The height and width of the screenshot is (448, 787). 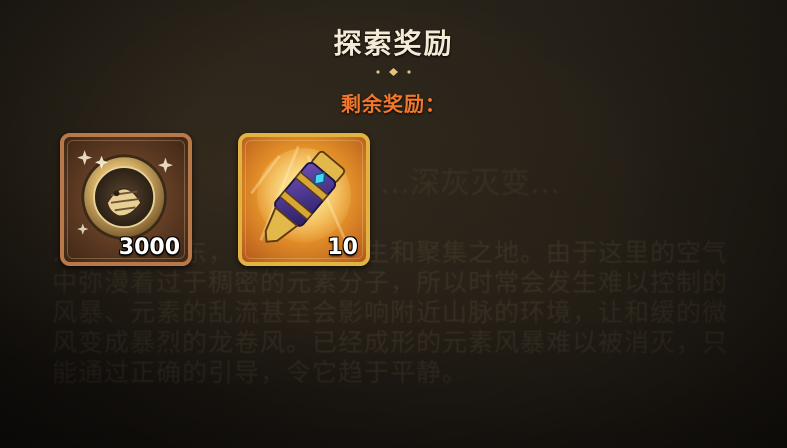 What do you see at coordinates (393, 43) in the screenshot?
I see `panel-title: 探索奖励` at bounding box center [393, 43].